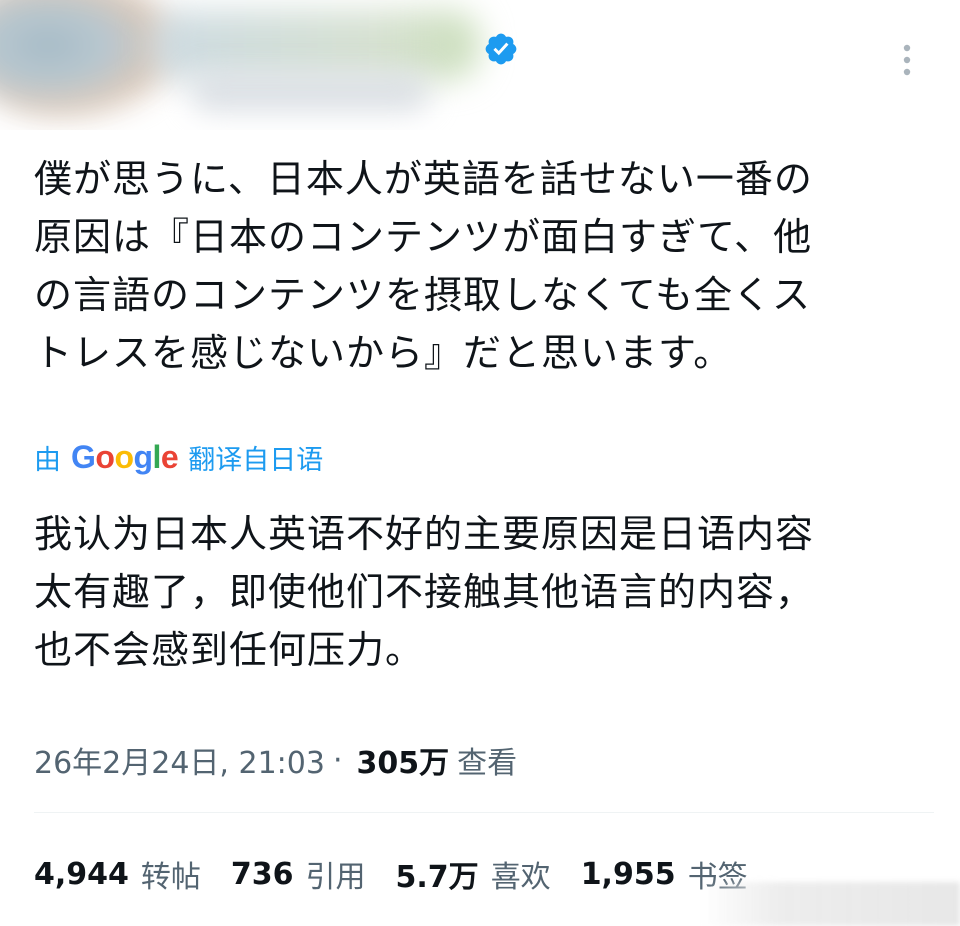  Describe the element at coordinates (47, 460) in the screenshot. I see `translation-prefix: 由` at that location.